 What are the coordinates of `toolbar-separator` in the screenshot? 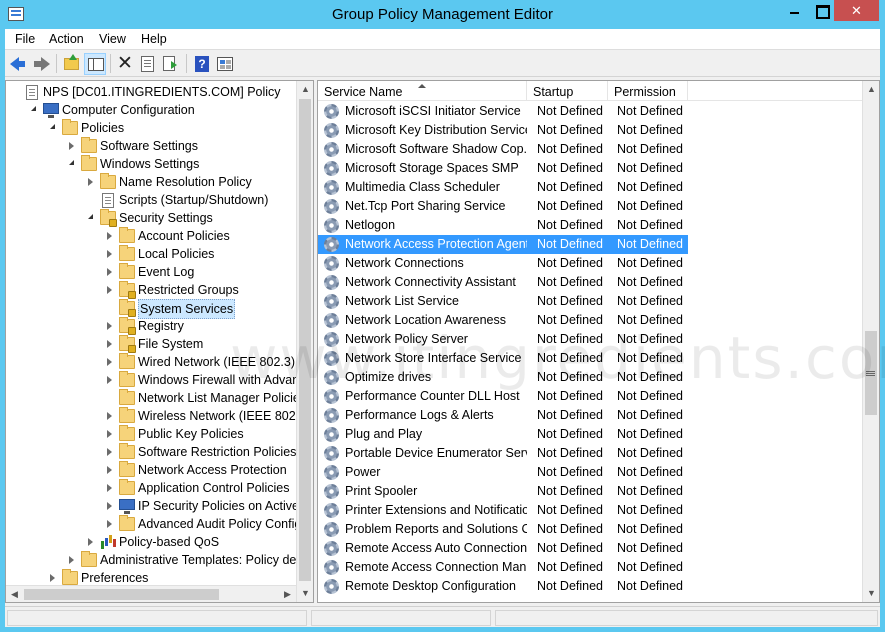 It's located at (186, 63).